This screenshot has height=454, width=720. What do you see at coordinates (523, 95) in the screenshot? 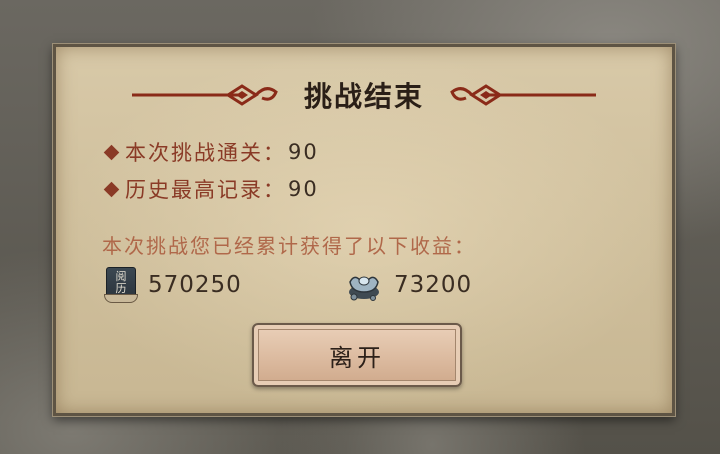
I see `right-ornament-icon` at bounding box center [523, 95].